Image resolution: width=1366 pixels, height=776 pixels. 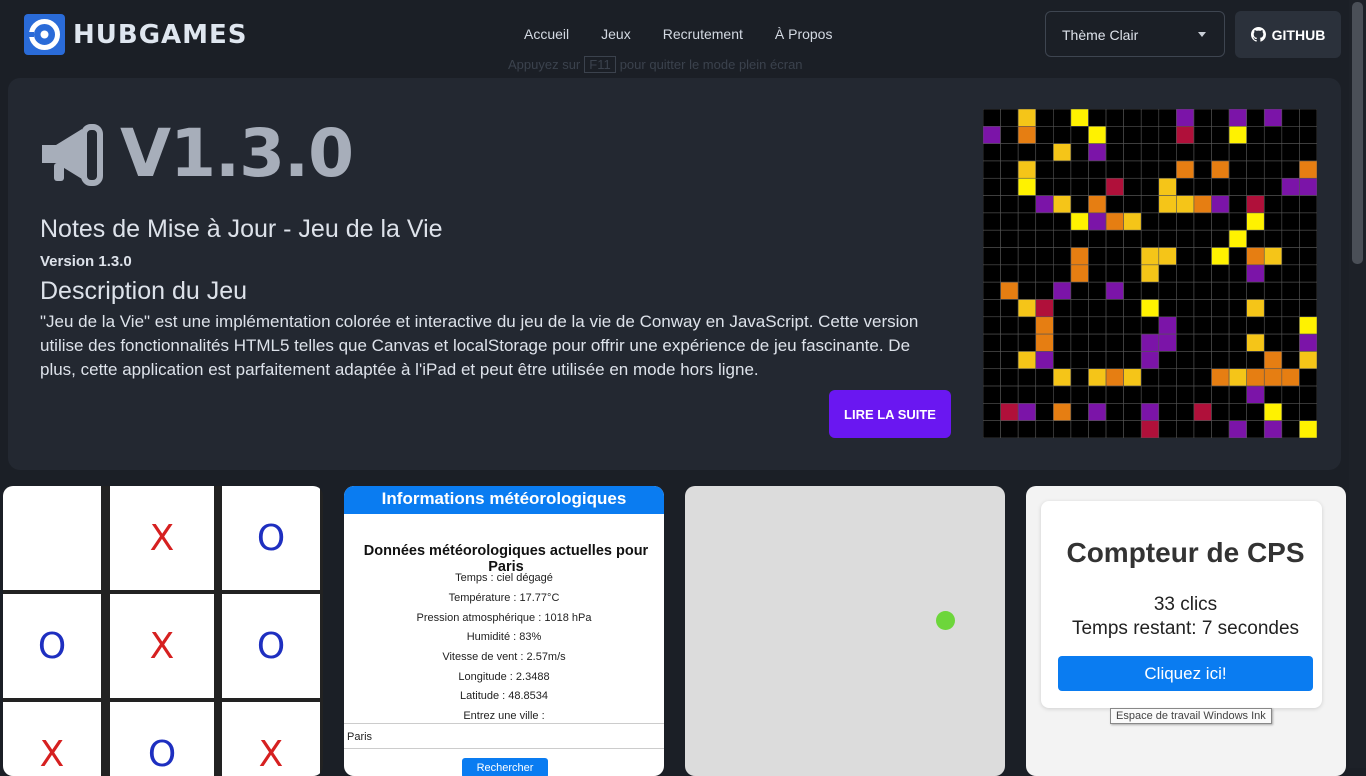 I want to click on logo-icon, so click(x=44, y=34).